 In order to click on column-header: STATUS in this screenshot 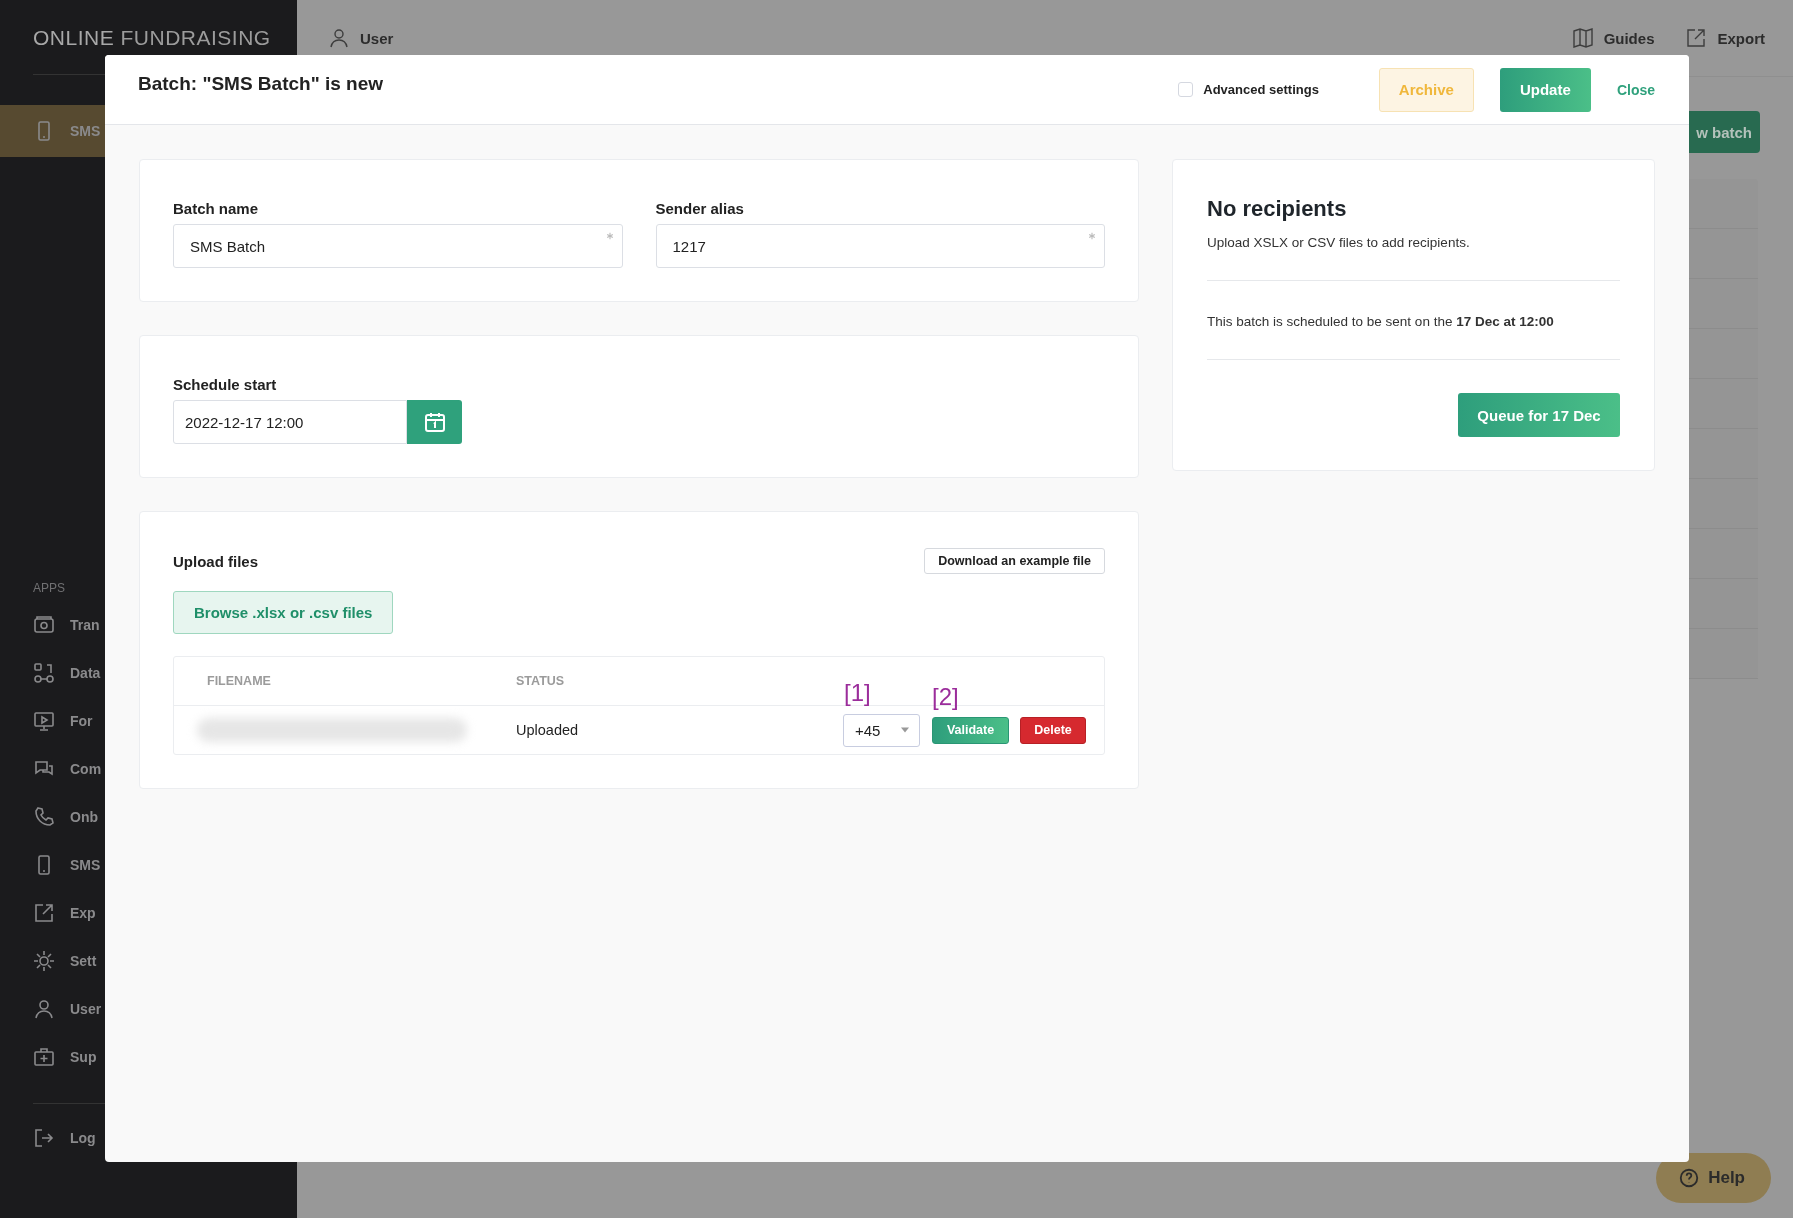, I will do `click(540, 681)`.